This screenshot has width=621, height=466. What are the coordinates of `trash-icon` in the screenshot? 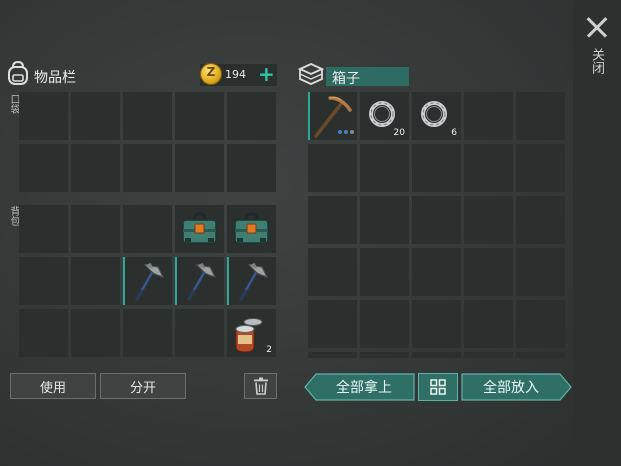 It's located at (260, 386).